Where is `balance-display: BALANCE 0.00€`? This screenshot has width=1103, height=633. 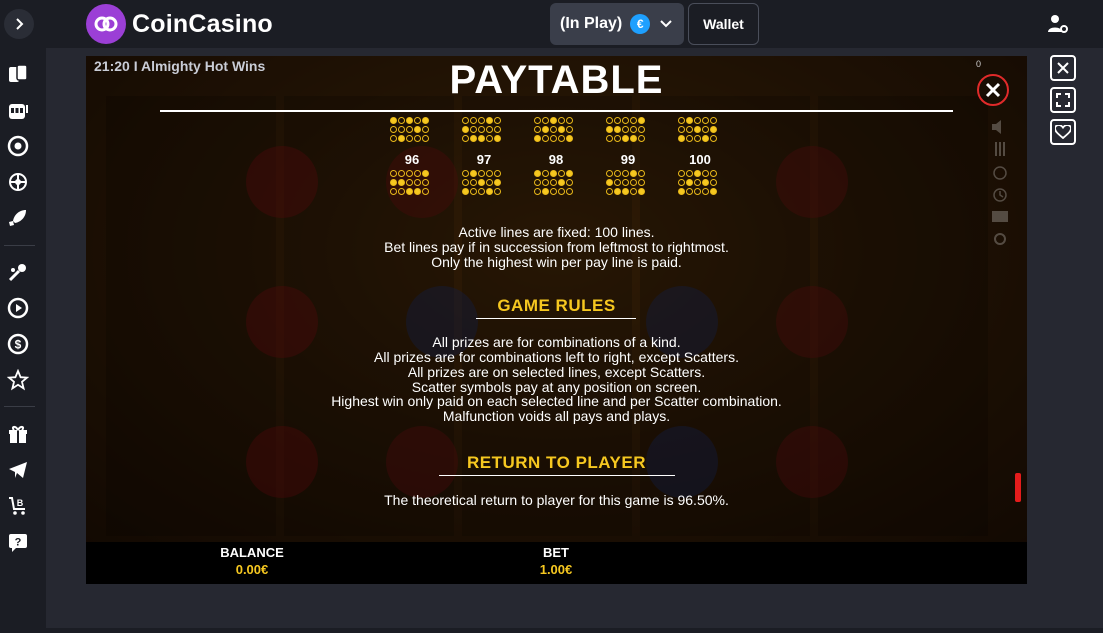
balance-display: BALANCE 0.00€ is located at coordinates (252, 561).